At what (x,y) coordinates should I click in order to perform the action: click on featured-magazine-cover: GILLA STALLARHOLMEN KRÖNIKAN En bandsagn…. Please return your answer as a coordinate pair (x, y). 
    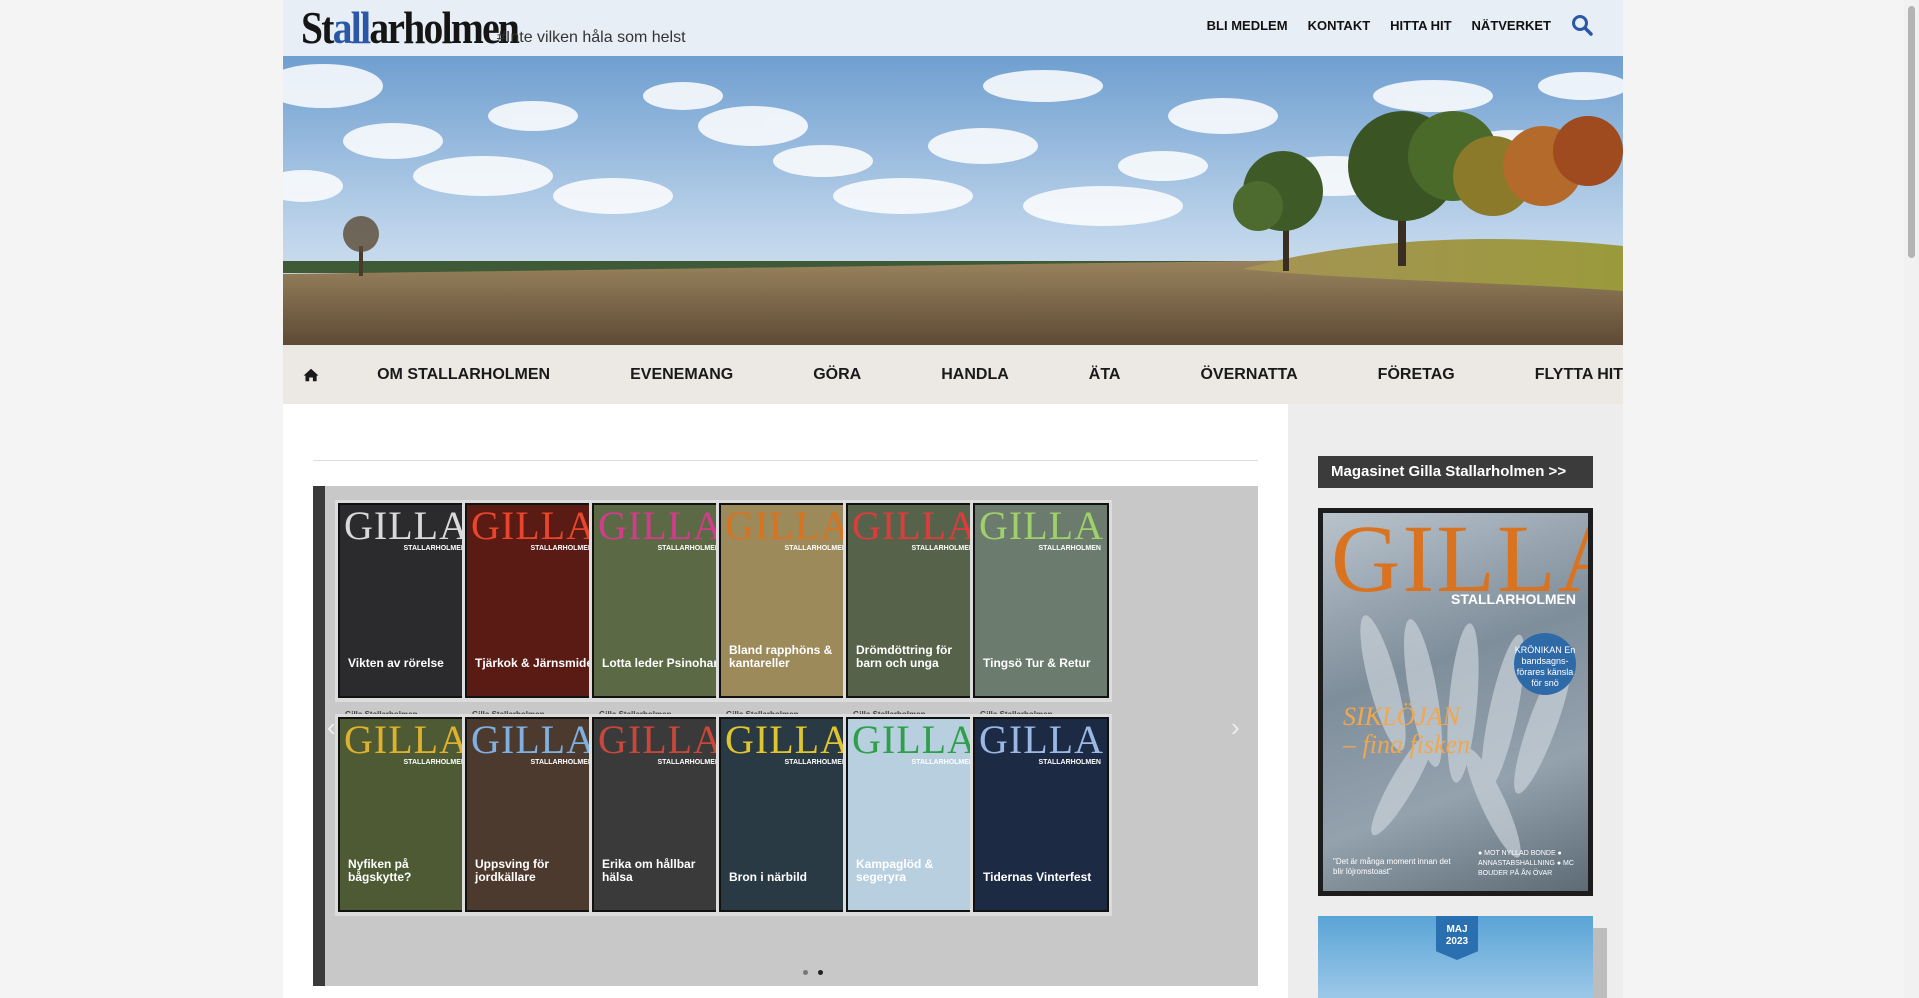
    Looking at the image, I should click on (1455, 702).